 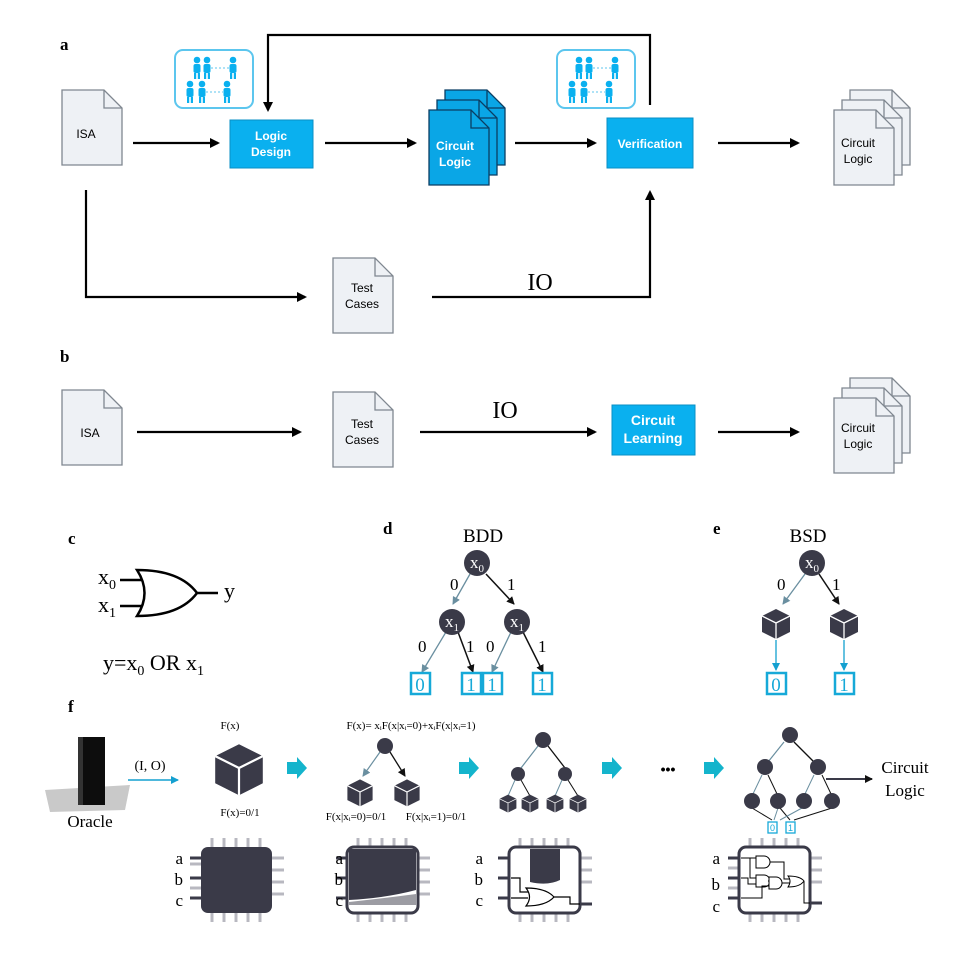 What do you see at coordinates (107, 606) in the screenshot?
I see `input-x1-label: x1` at bounding box center [107, 606].